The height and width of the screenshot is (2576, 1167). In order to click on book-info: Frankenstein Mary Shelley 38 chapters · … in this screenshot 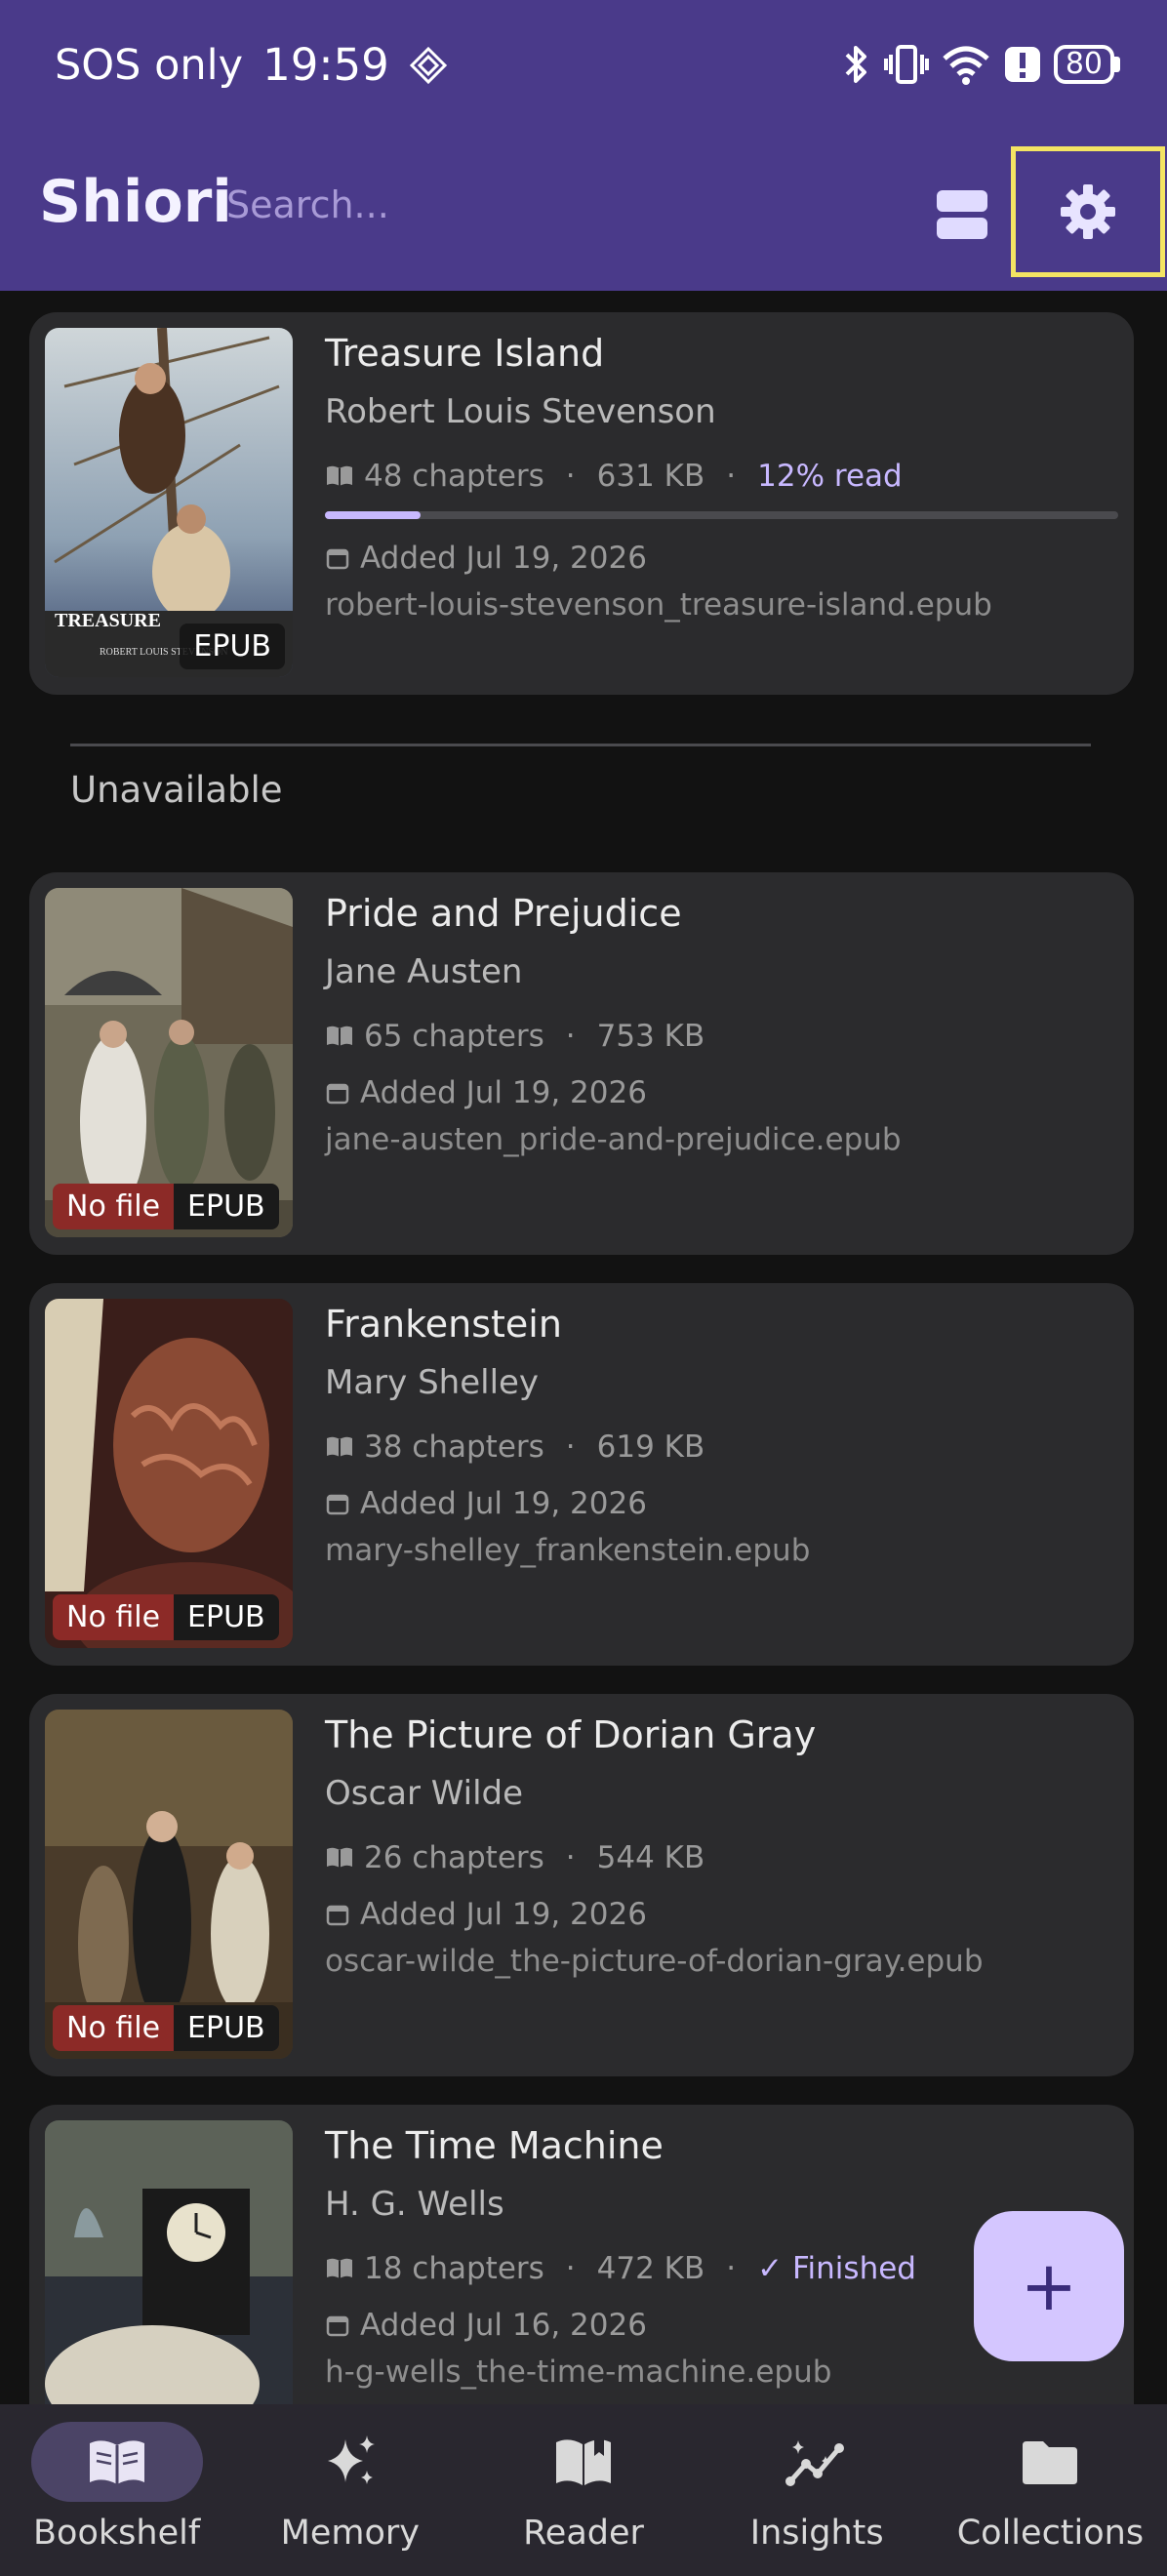, I will do `click(721, 1435)`.